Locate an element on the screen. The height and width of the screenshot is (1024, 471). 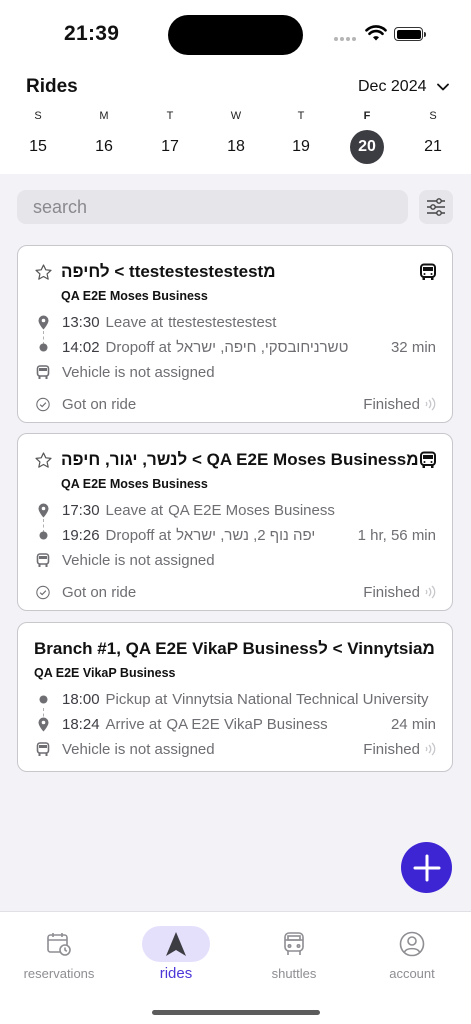
day-number-selected: 20 is located at coordinates (367, 147).